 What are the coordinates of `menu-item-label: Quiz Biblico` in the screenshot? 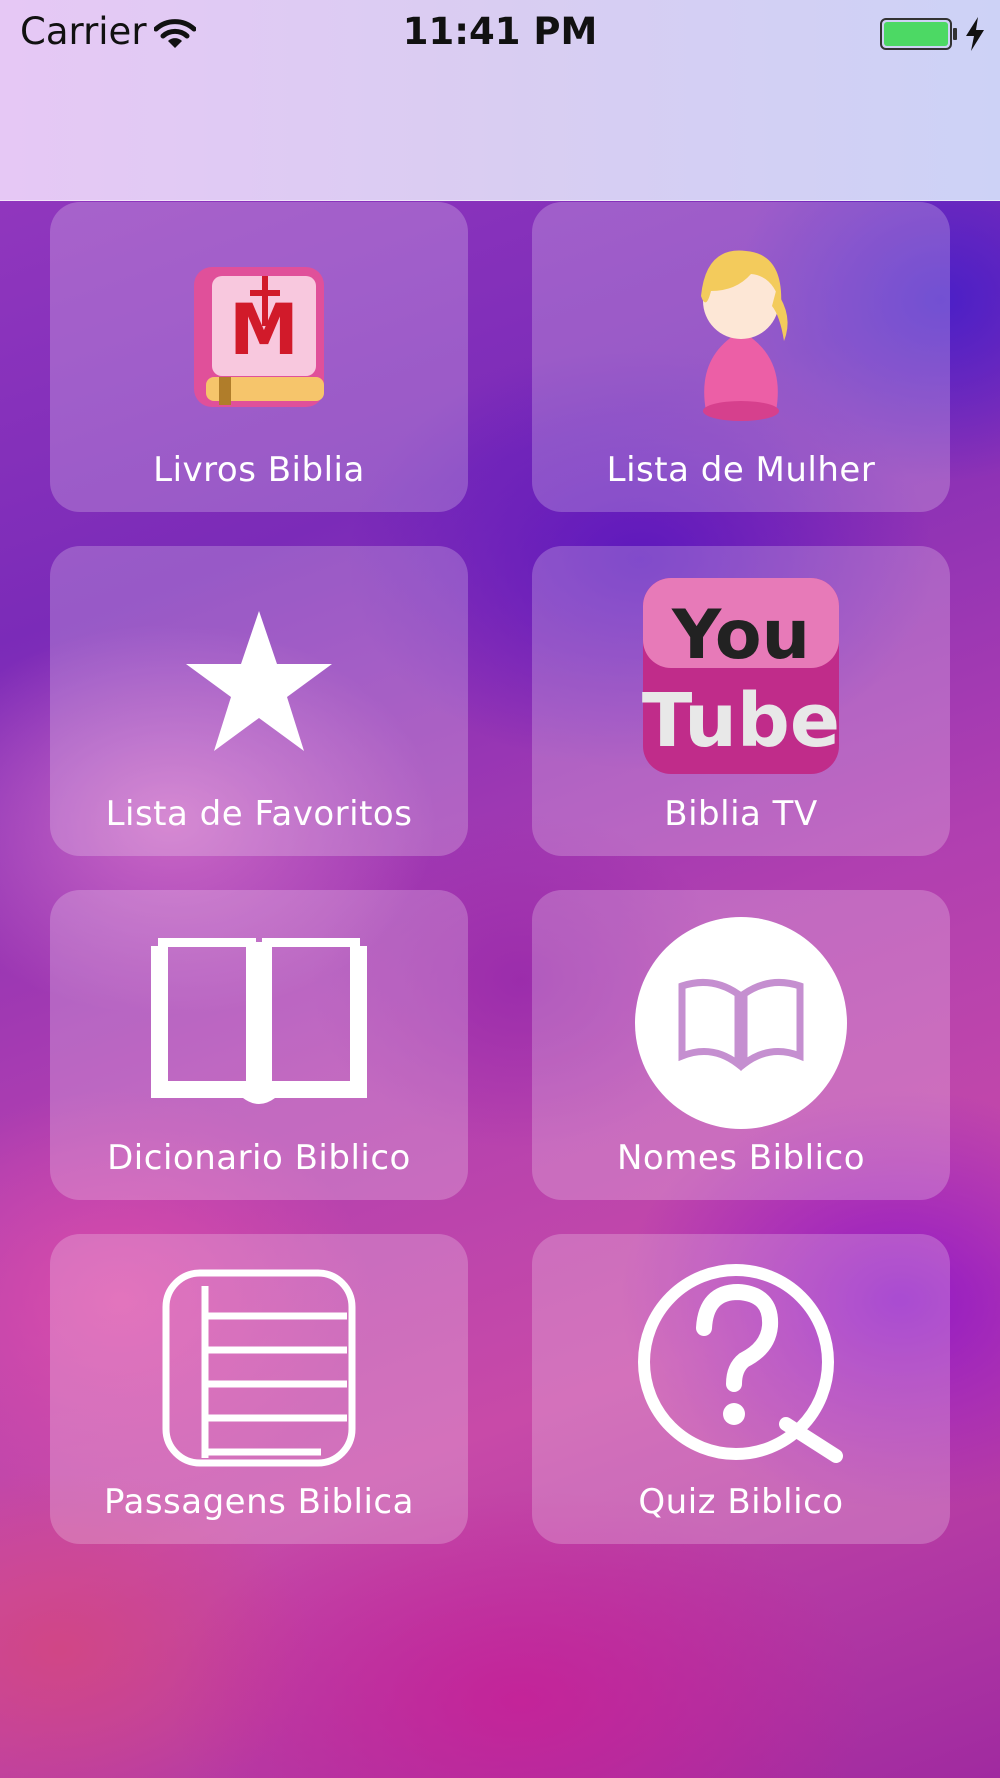 It's located at (741, 1502).